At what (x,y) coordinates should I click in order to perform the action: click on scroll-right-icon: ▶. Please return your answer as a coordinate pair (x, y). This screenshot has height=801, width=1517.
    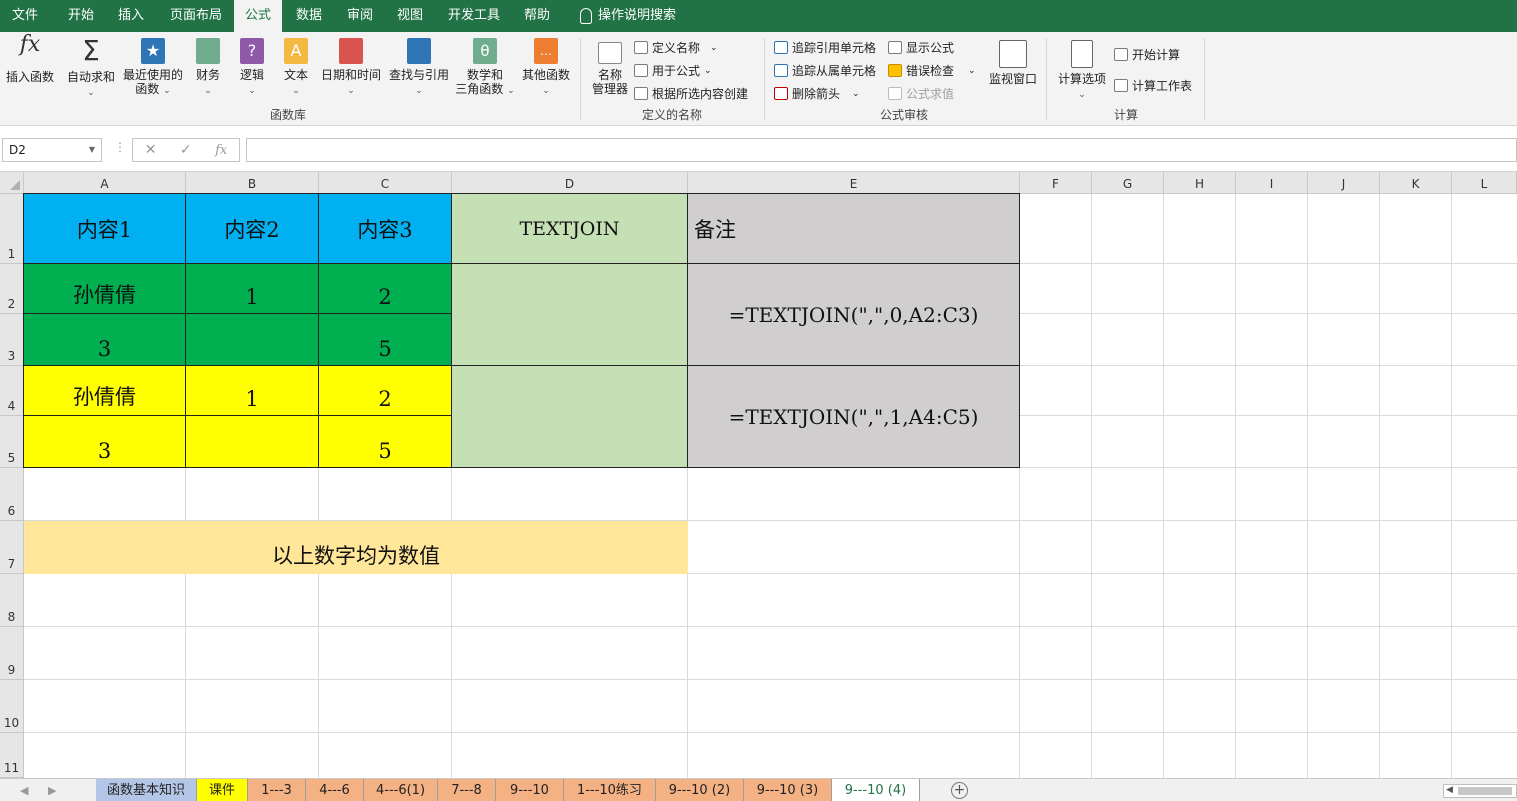
    Looking at the image, I should click on (52, 790).